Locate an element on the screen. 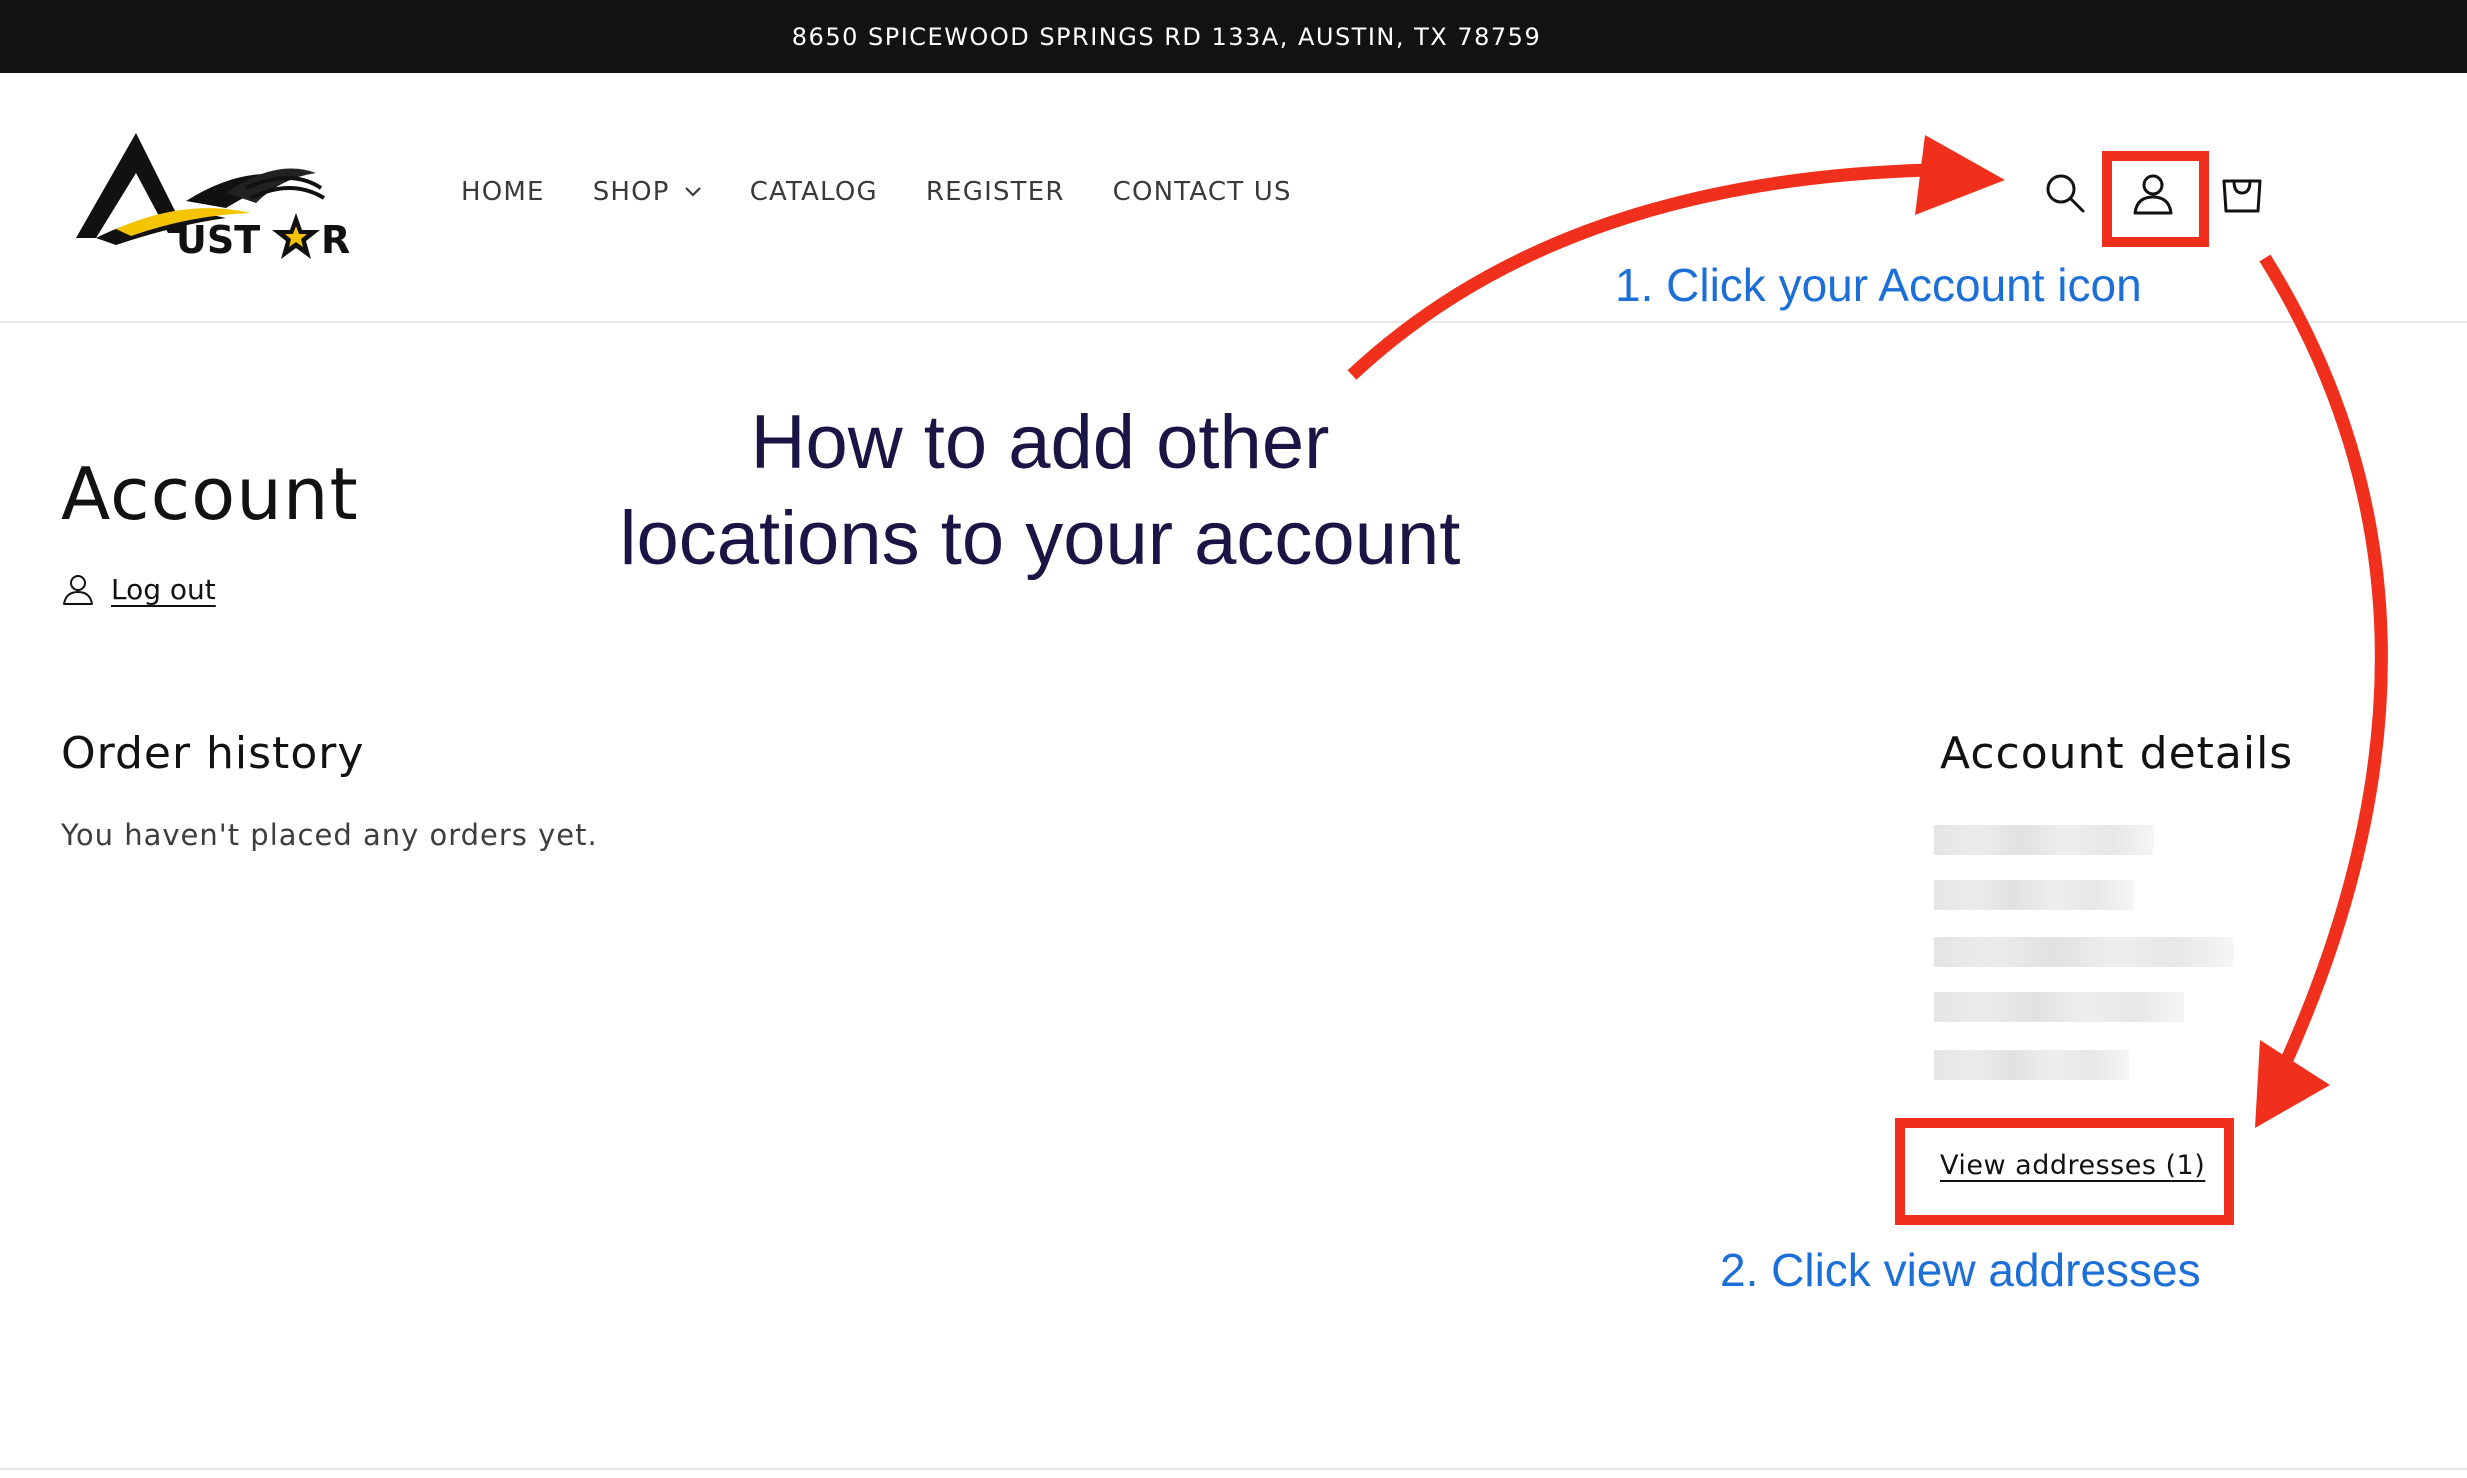 The image size is (2467, 1478). nav-catalog: CATALOG is located at coordinates (814, 192).